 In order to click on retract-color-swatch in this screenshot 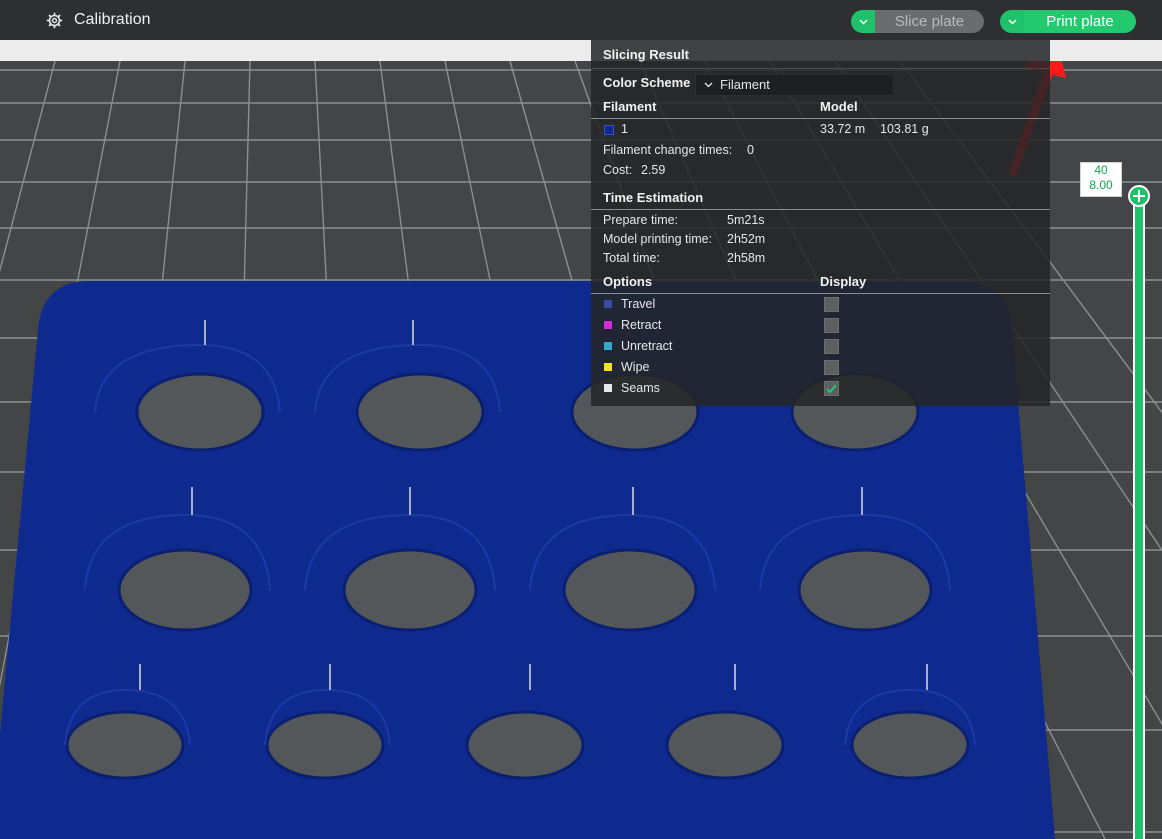, I will do `click(608, 325)`.